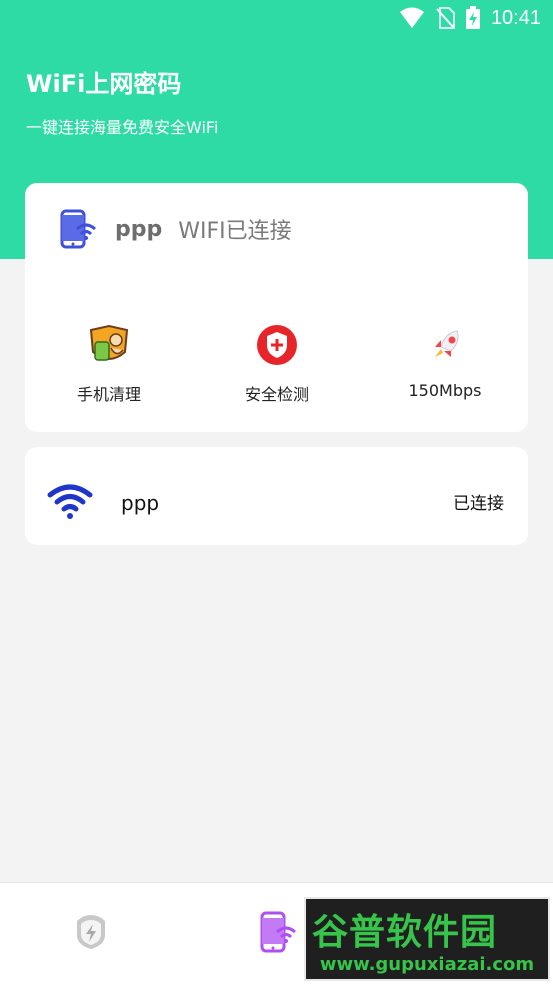 This screenshot has width=553, height=984. I want to click on feature-label: 手机清理, so click(108, 394).